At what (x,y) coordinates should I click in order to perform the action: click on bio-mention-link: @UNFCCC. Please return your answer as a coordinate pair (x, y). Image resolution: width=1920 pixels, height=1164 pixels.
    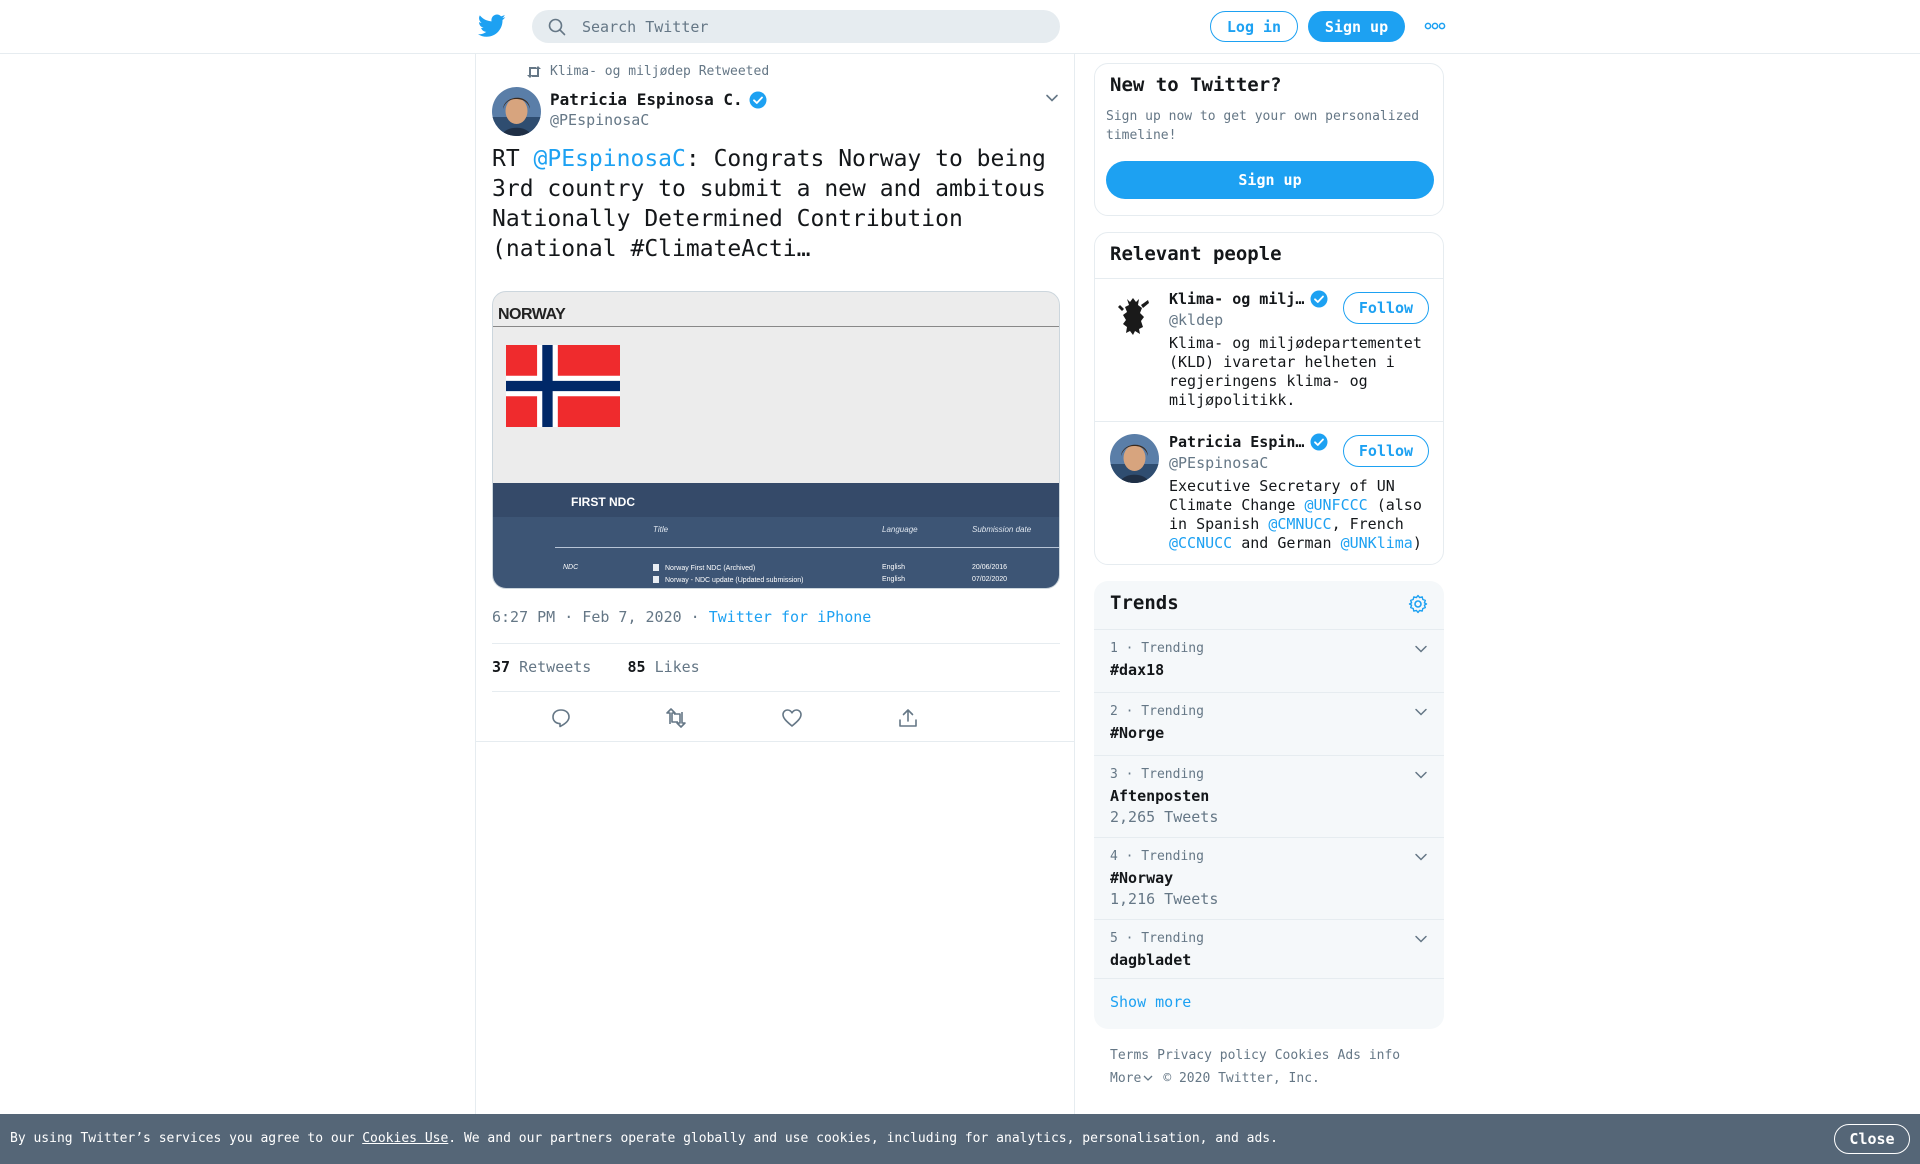
    Looking at the image, I should click on (1335, 505).